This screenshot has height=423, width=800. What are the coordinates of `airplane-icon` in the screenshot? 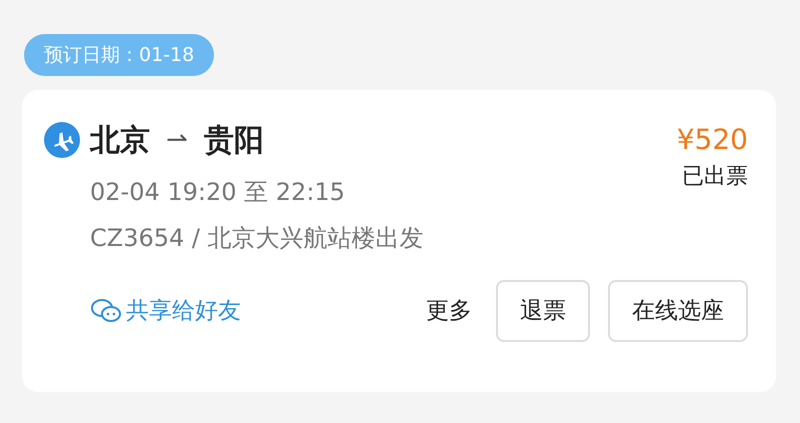 It's located at (62, 140).